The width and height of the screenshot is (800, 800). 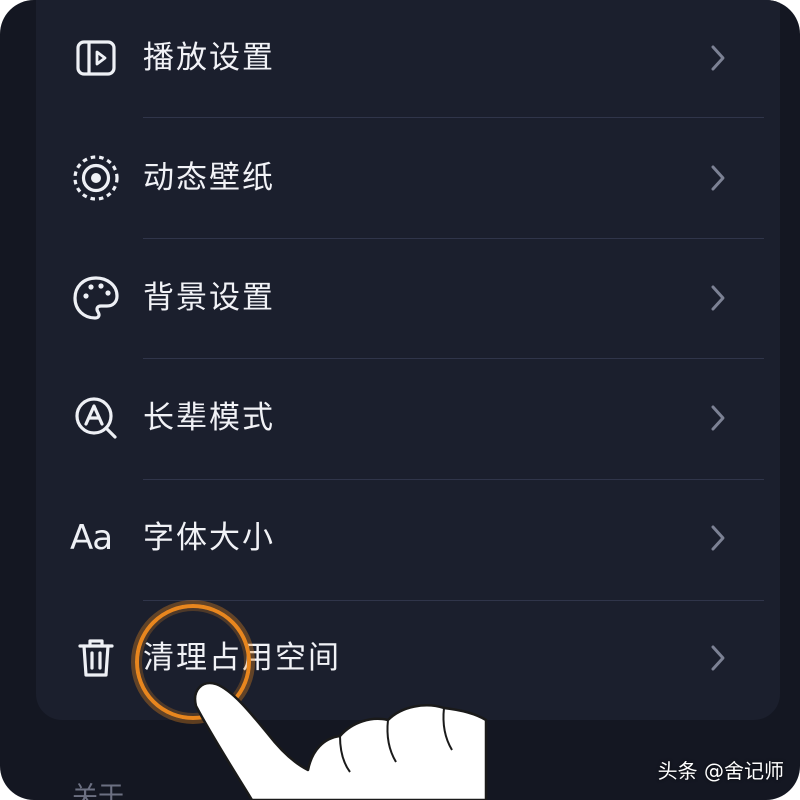 I want to click on trash-icon, so click(x=96, y=658).